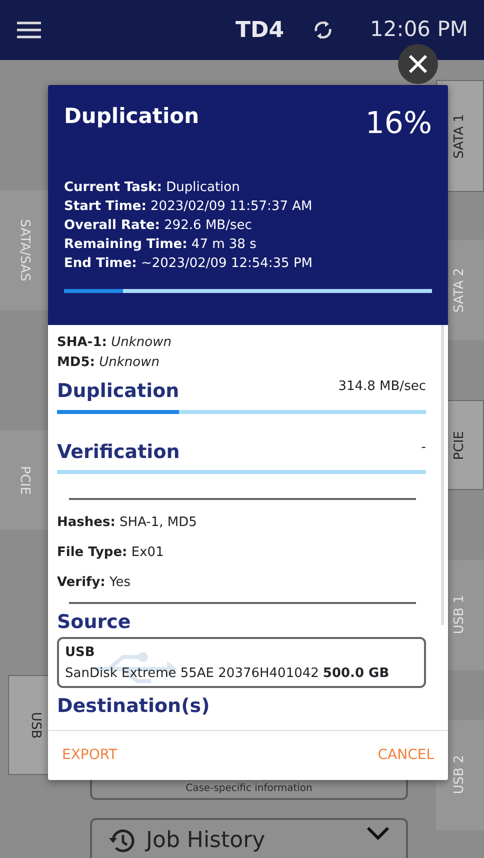 The image size is (484, 858). I want to click on chevron-down-icon, so click(378, 833).